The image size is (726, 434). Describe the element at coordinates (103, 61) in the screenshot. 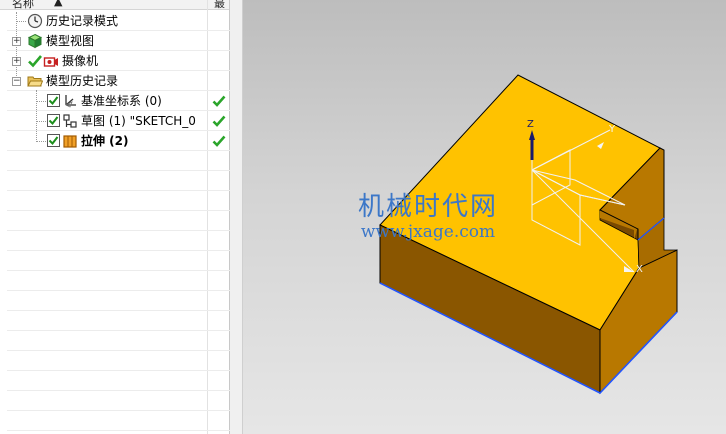

I see `tree-item-cameras: + 摄像机` at that location.